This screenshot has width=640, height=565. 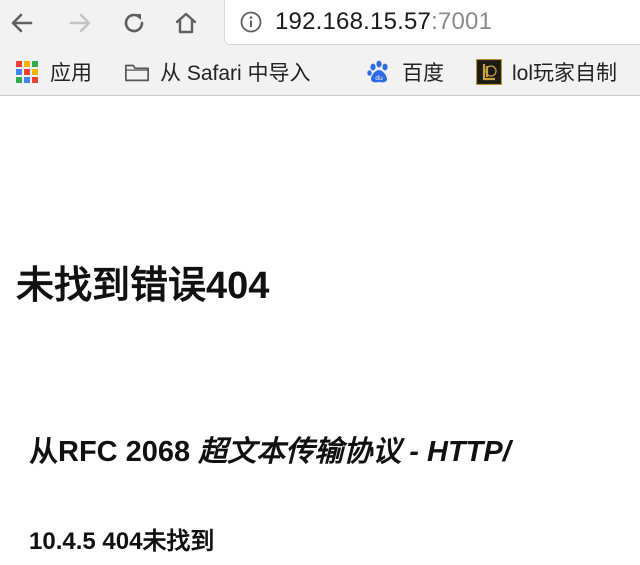 I want to click on bookmark-lol: lol玩家自制, so click(x=546, y=72).